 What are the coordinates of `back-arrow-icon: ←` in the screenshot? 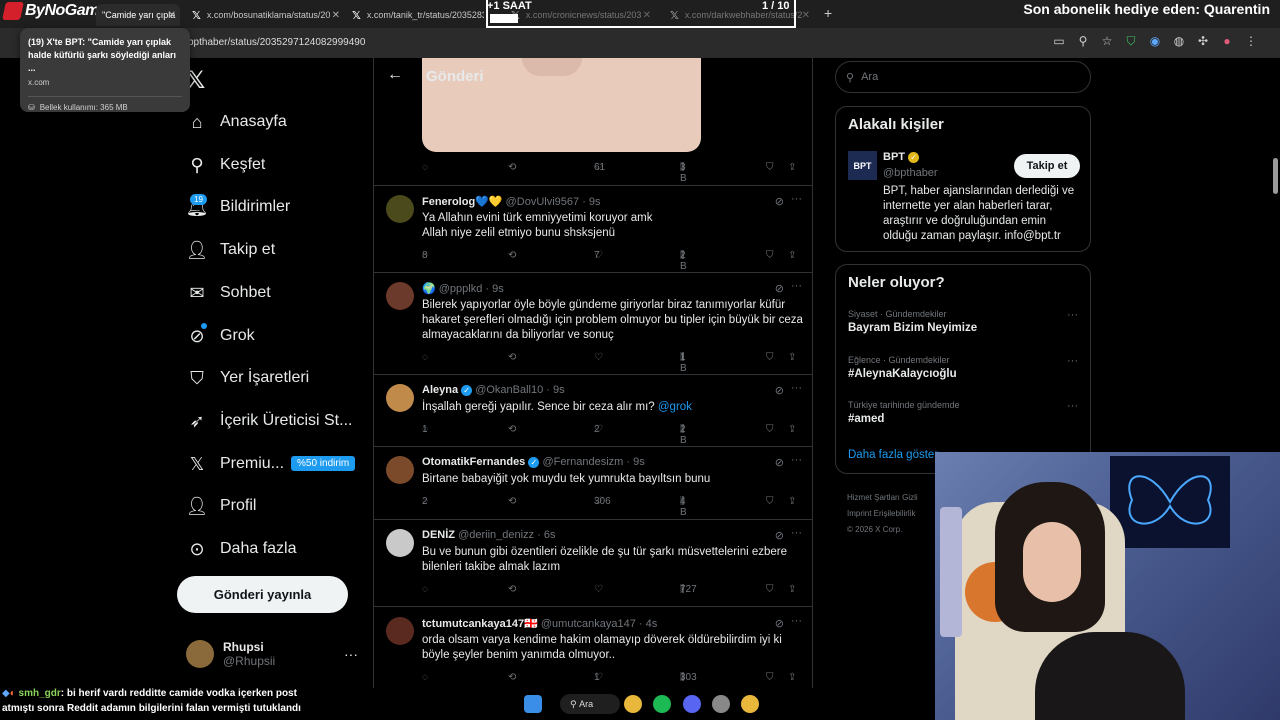 It's located at (395, 75).